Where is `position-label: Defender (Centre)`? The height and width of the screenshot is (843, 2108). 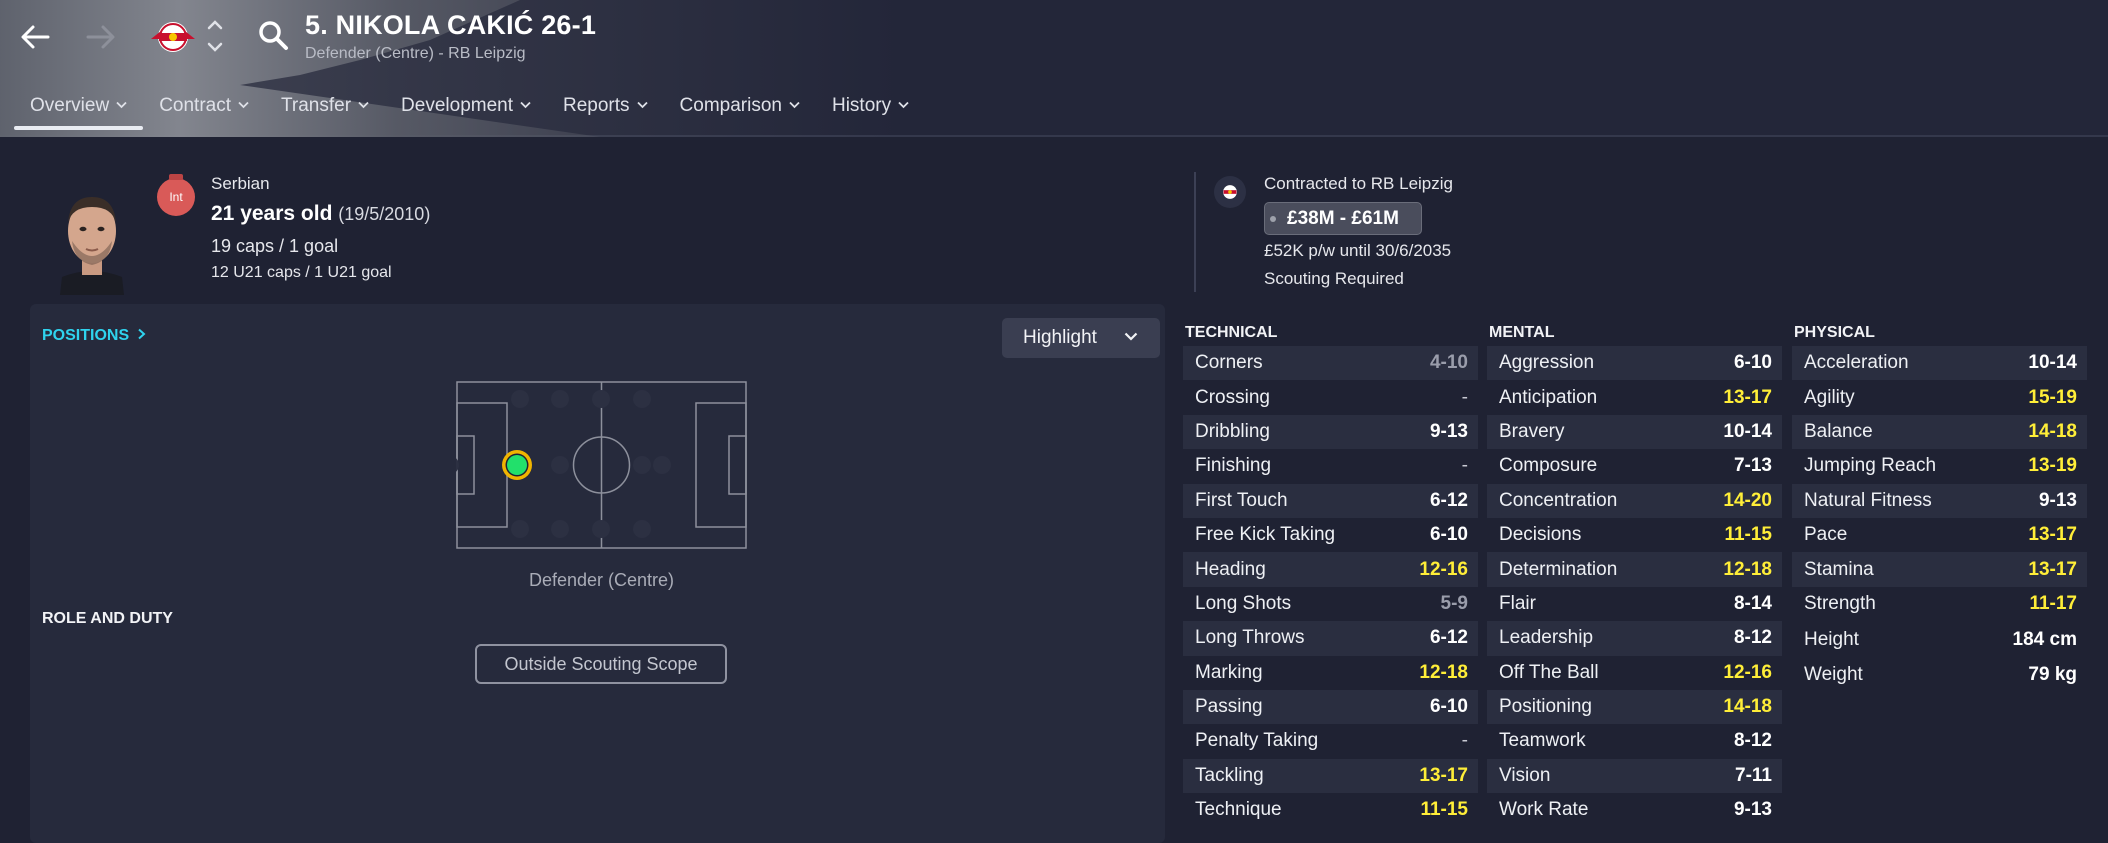 position-label: Defender (Centre) is located at coordinates (601, 580).